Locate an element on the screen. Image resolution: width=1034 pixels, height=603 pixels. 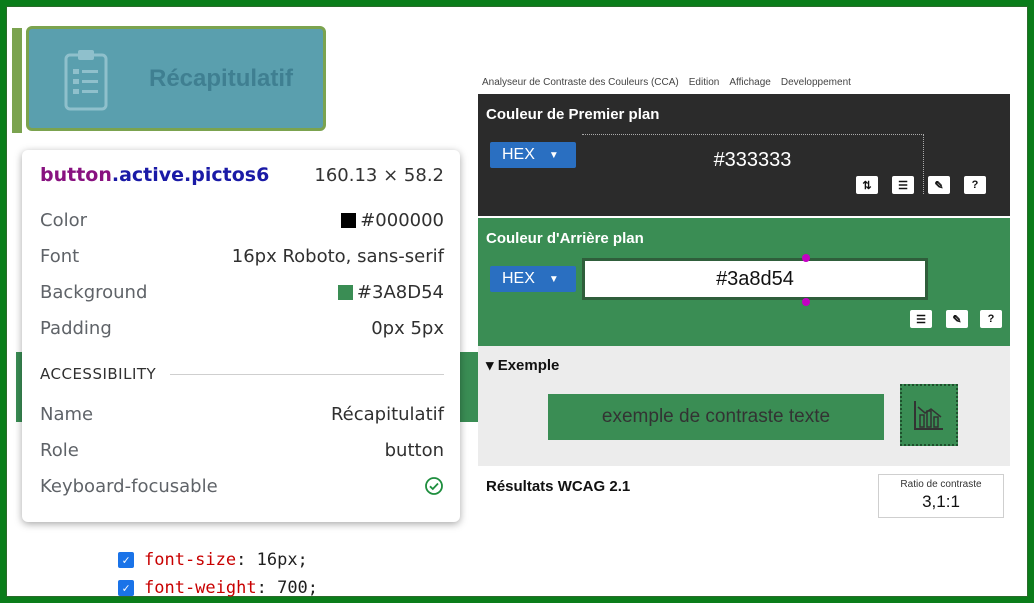
contrast-ratio-box: Ratio de contraste 3,1:1 is located at coordinates (941, 496).